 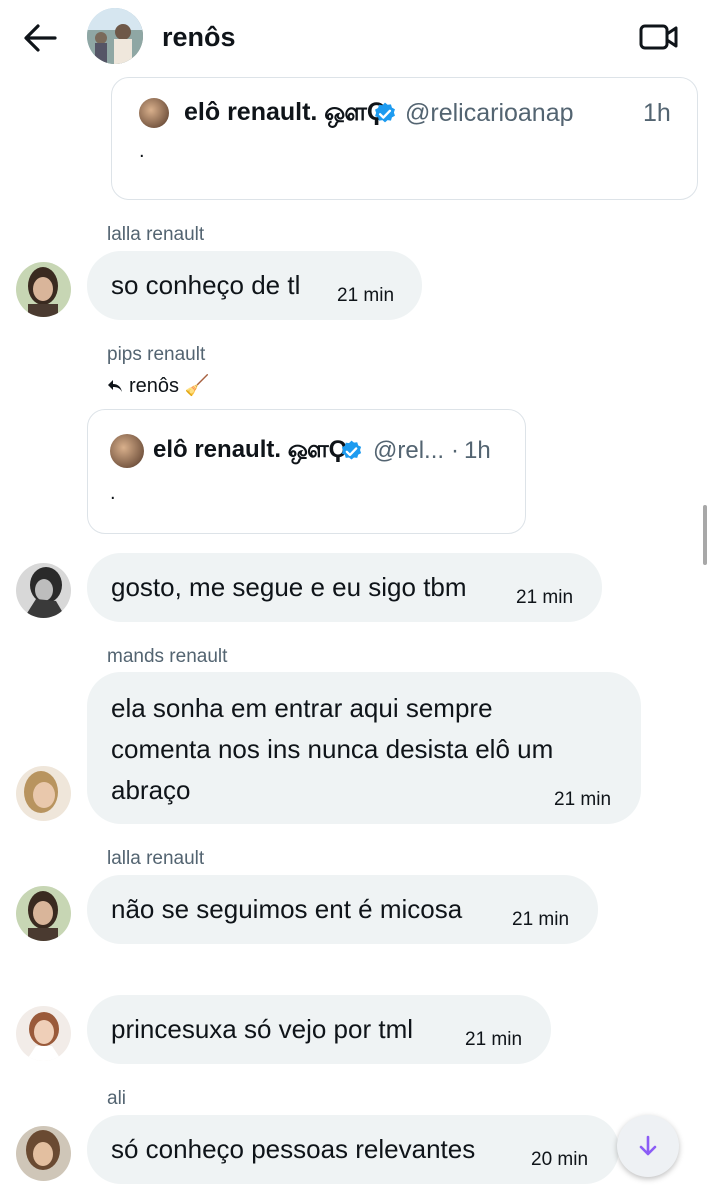 I want to click on arrow-left-icon, so click(x=40, y=38).